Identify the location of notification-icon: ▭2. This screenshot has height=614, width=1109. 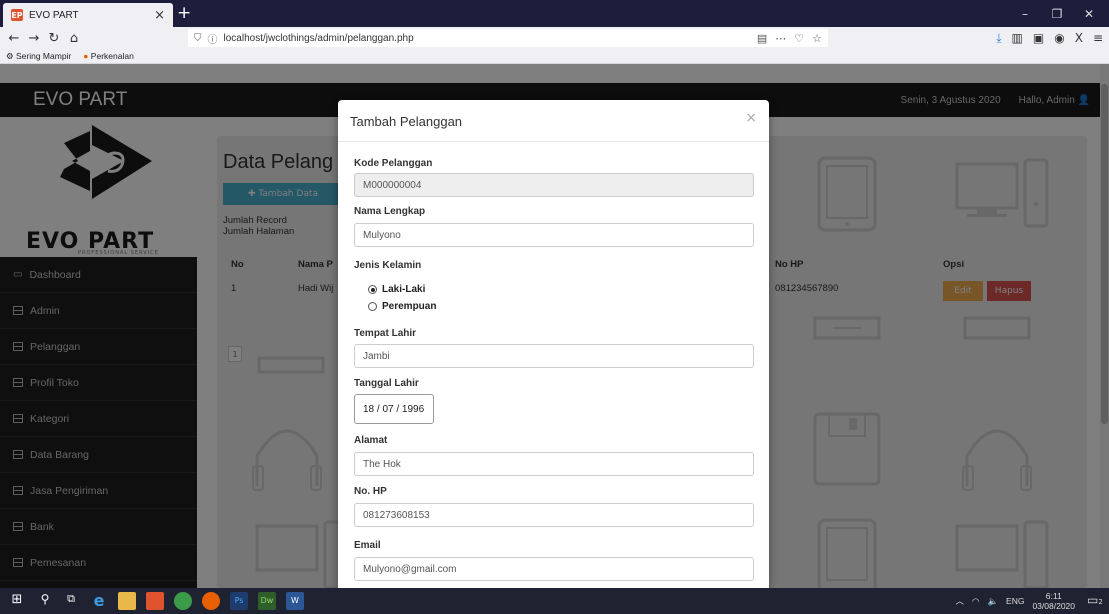
(1095, 601).